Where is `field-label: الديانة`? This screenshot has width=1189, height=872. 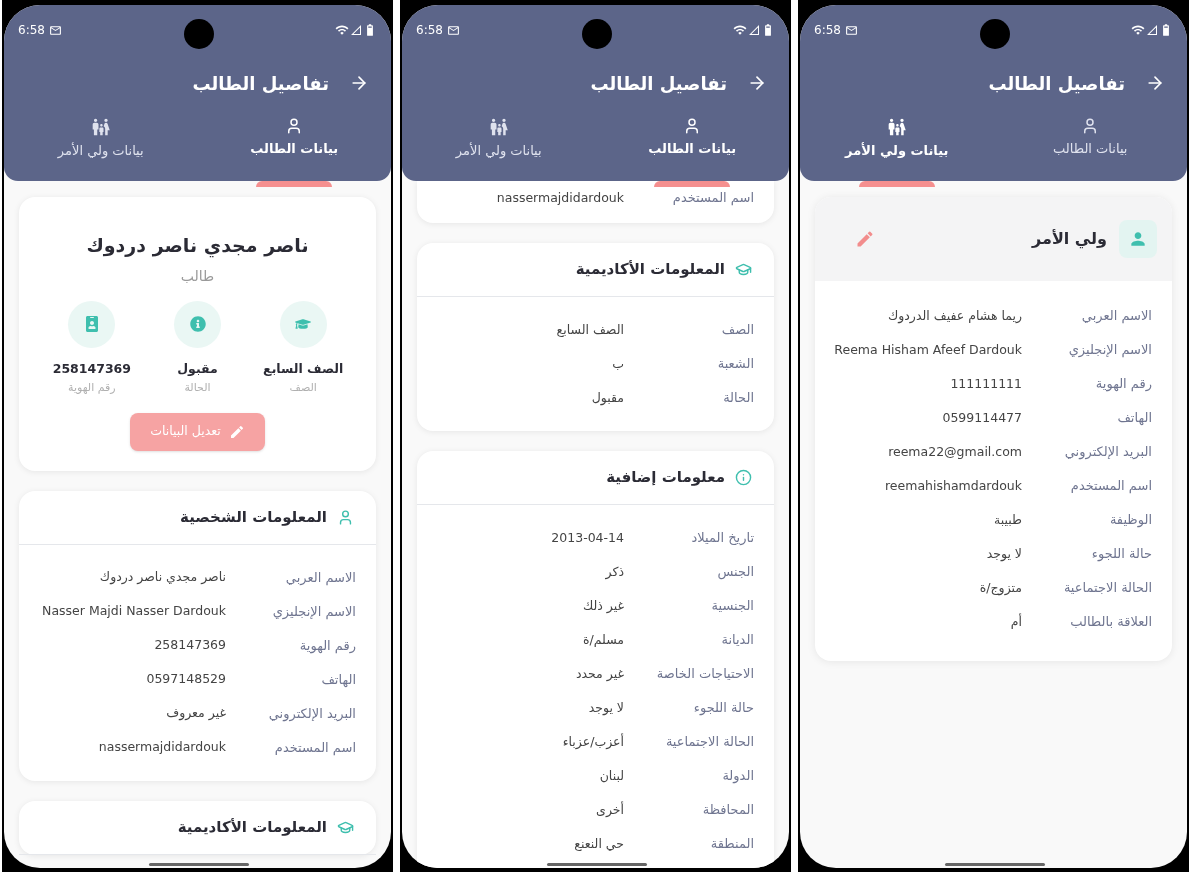 field-label: الديانة is located at coordinates (737, 640).